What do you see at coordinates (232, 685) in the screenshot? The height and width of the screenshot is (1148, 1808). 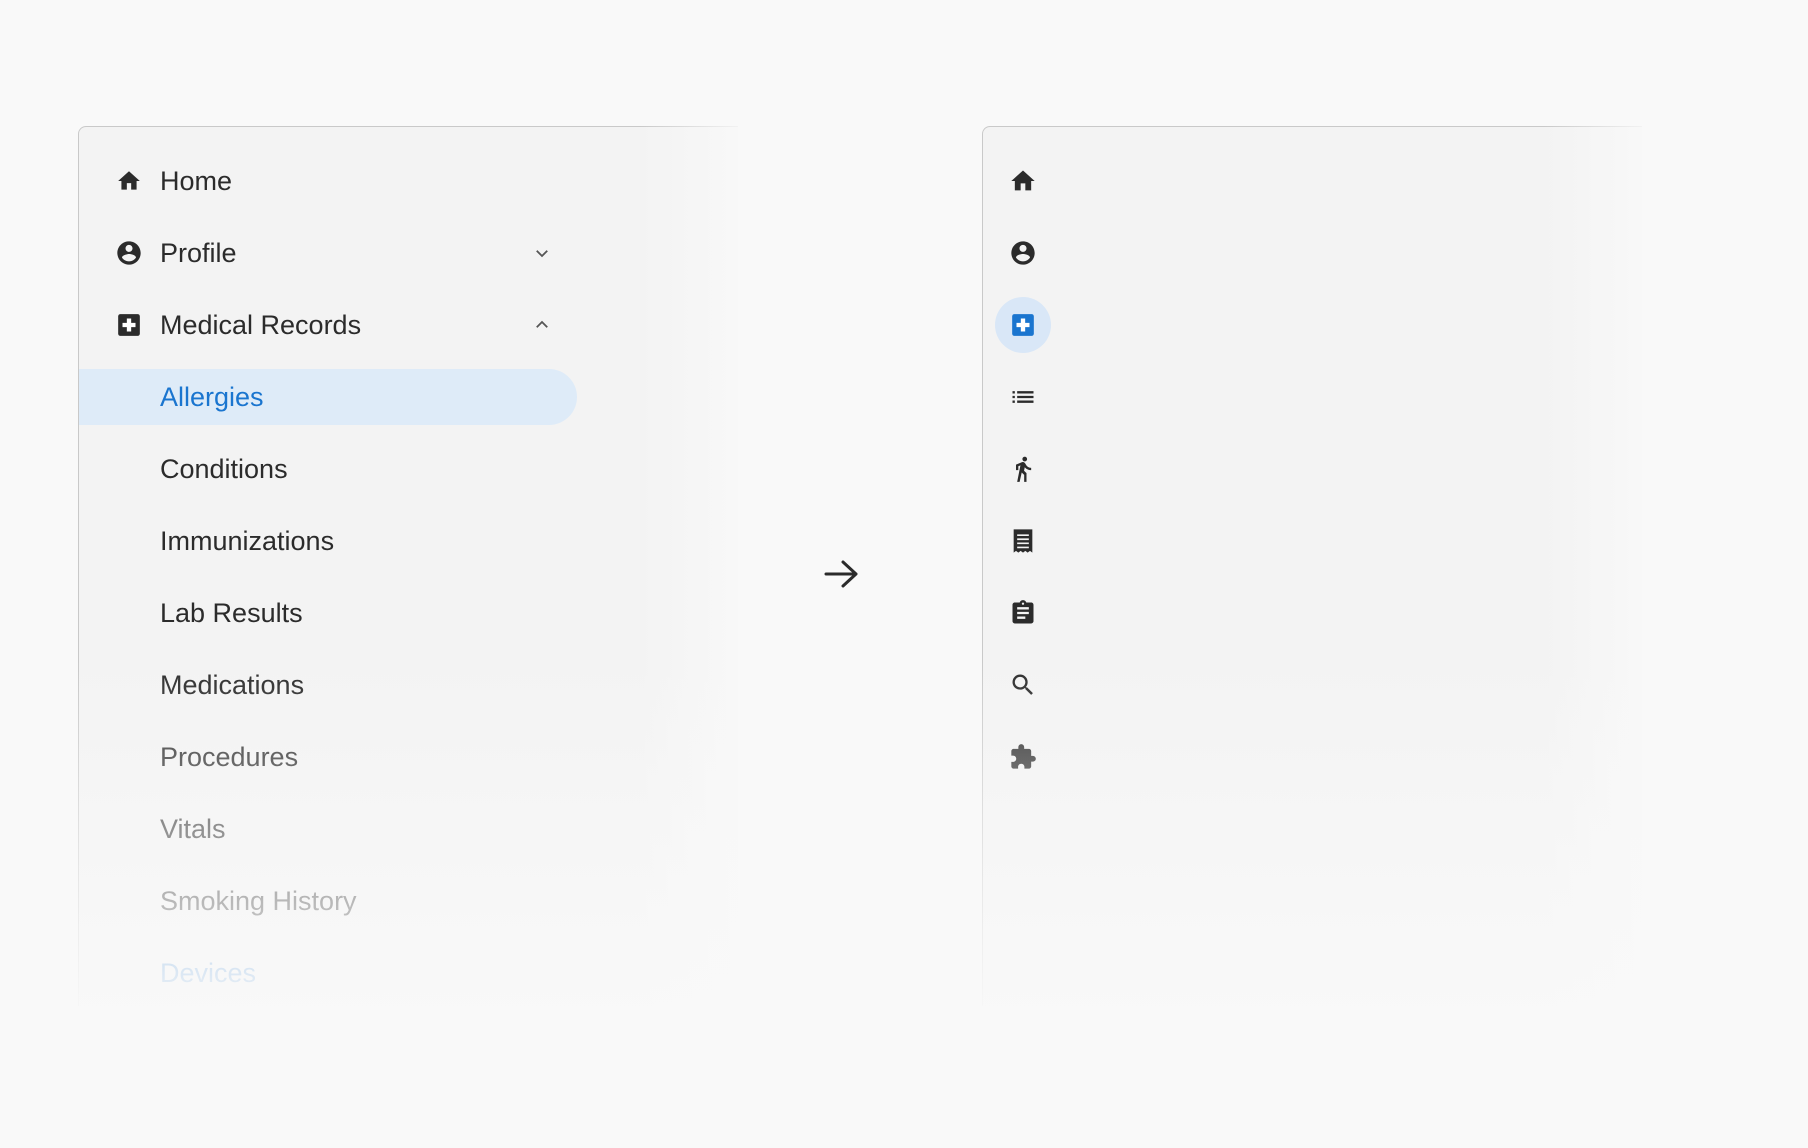 I see `nav-item-label: Medications` at bounding box center [232, 685].